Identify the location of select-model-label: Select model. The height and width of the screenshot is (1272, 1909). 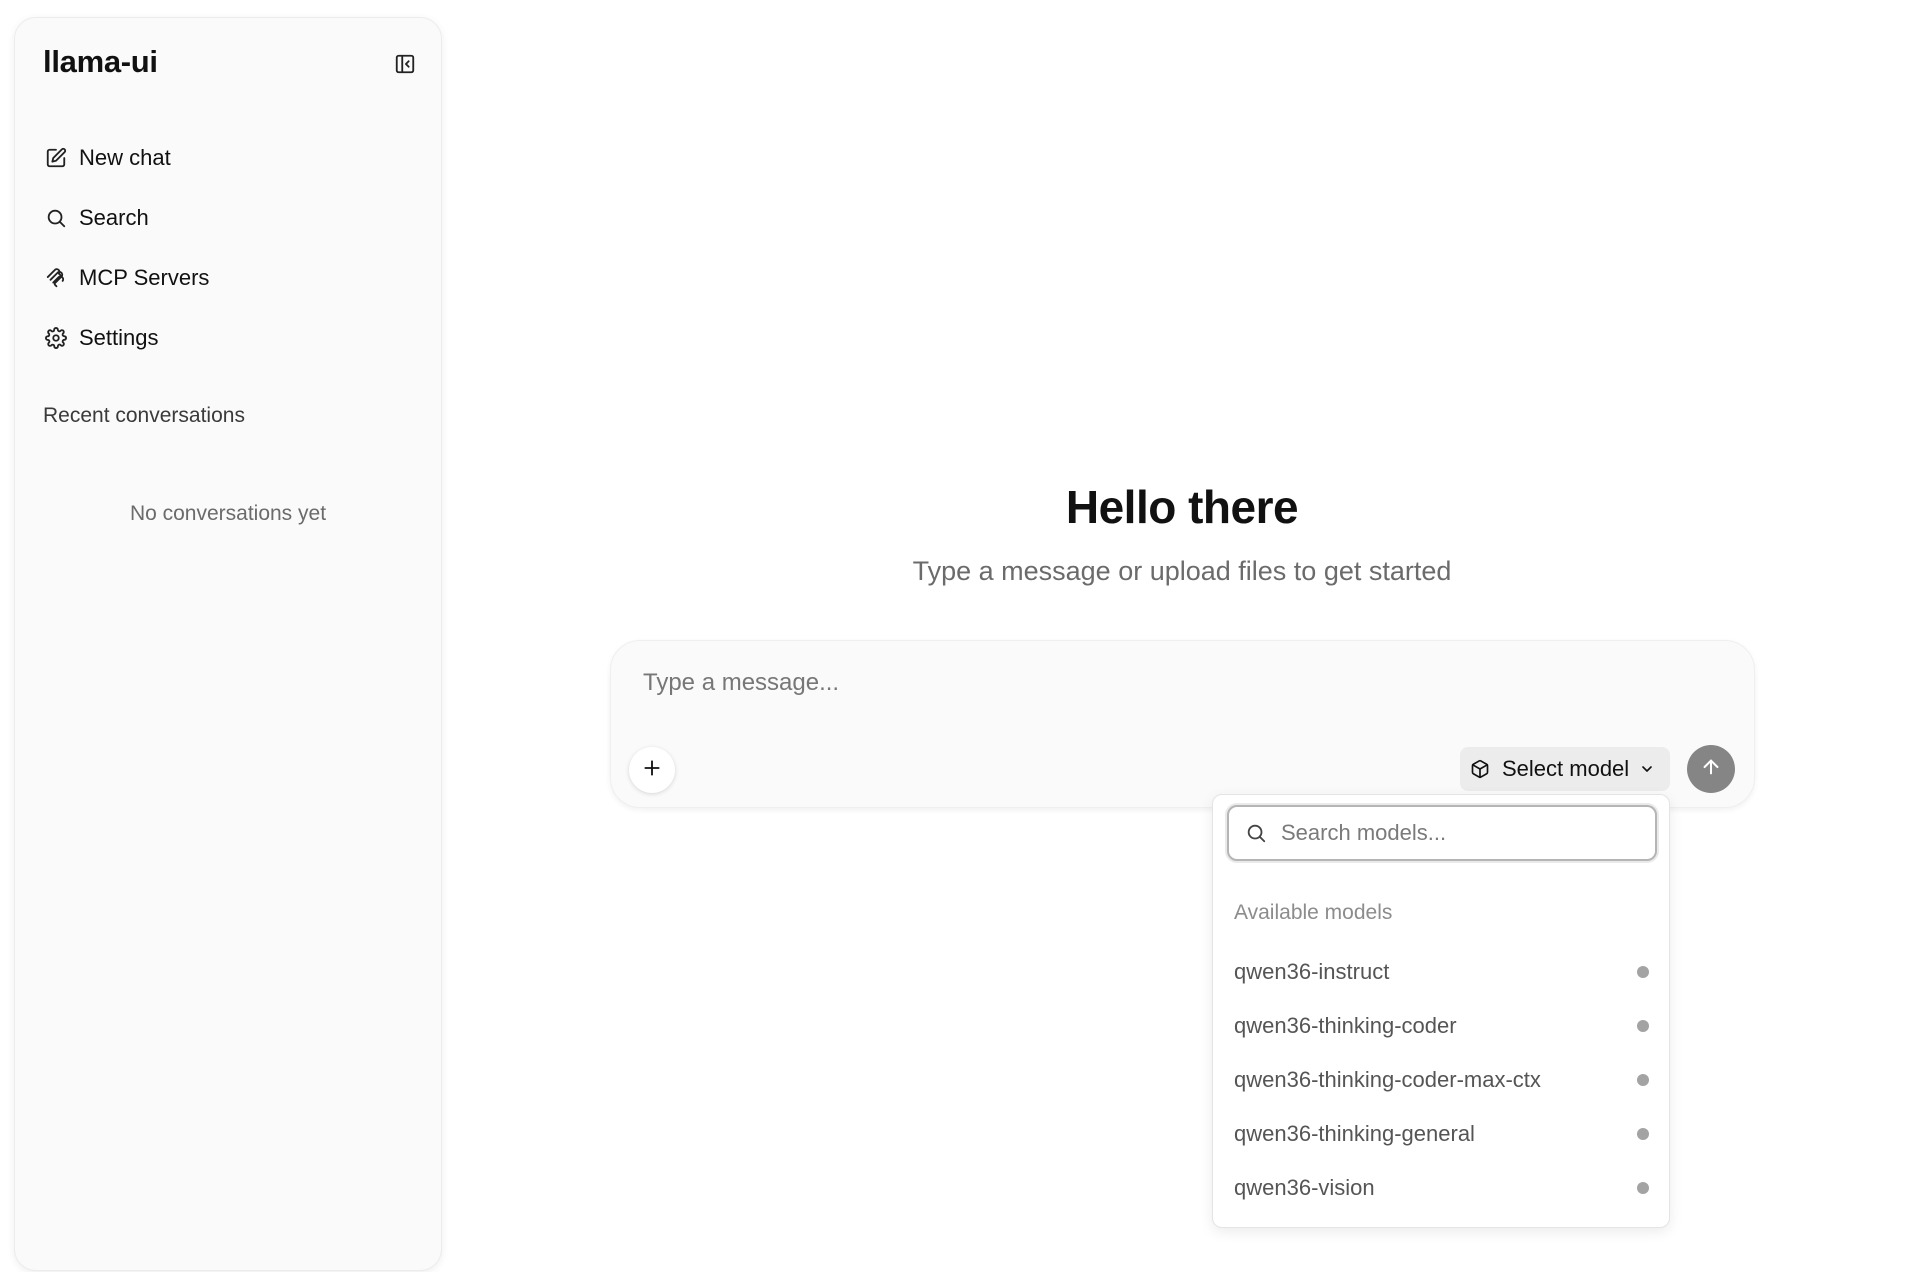
(1566, 768).